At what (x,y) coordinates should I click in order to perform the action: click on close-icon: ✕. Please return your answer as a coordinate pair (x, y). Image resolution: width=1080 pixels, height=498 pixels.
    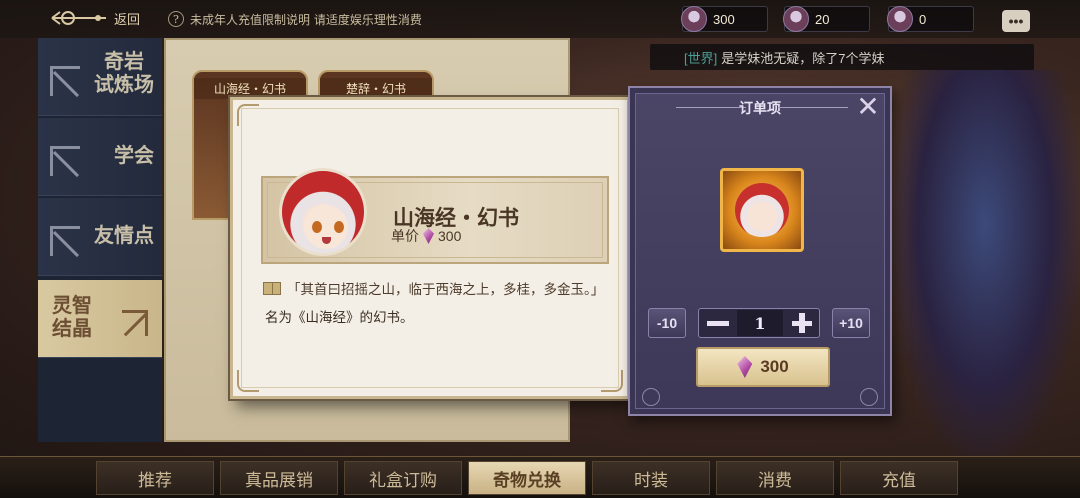
    Looking at the image, I should click on (868, 107).